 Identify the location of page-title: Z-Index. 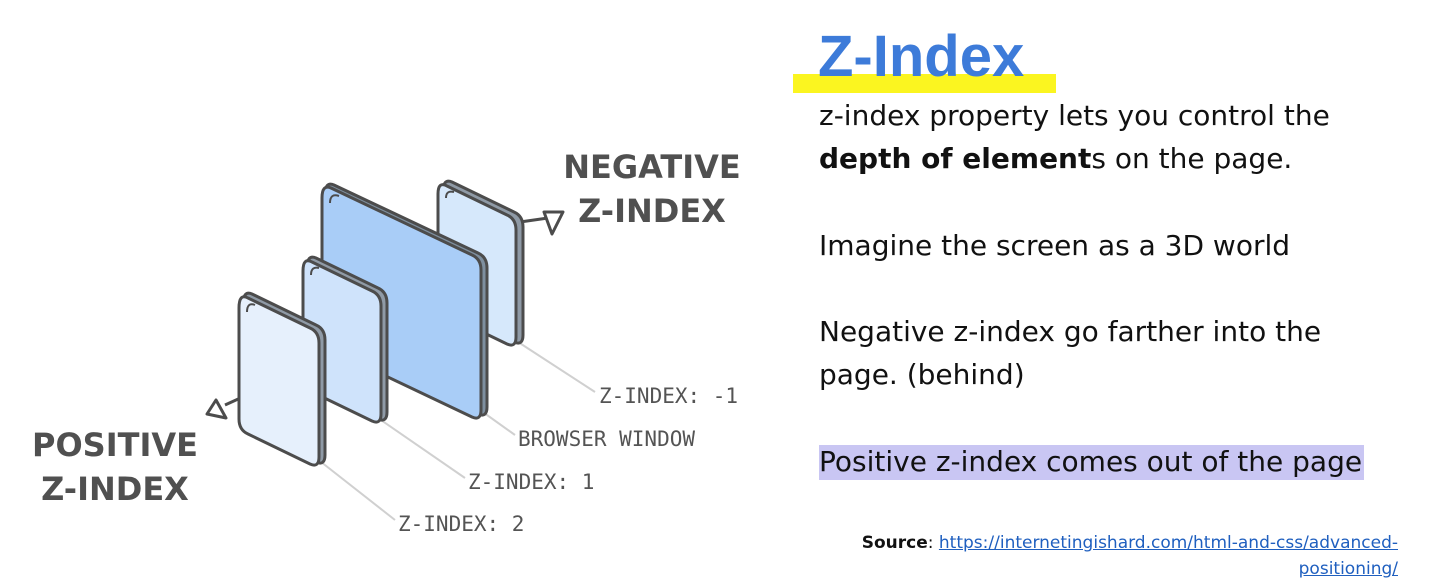
(921, 56).